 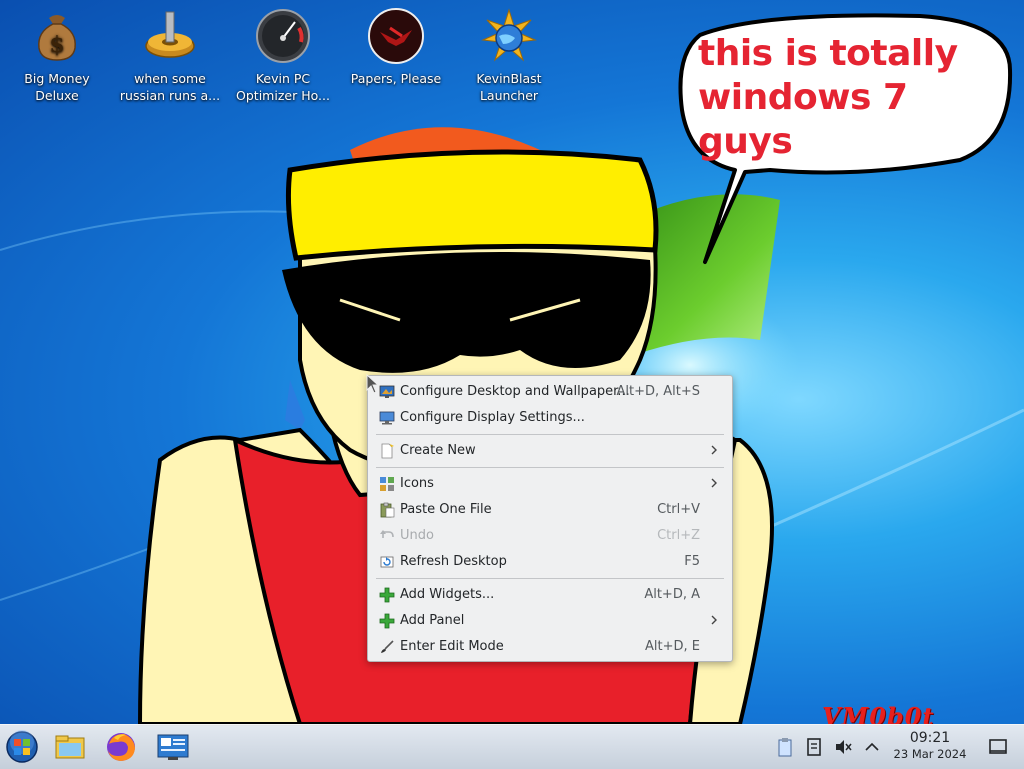 What do you see at coordinates (550, 562) in the screenshot?
I see `menu-item-refresh: Refresh Desktop F5` at bounding box center [550, 562].